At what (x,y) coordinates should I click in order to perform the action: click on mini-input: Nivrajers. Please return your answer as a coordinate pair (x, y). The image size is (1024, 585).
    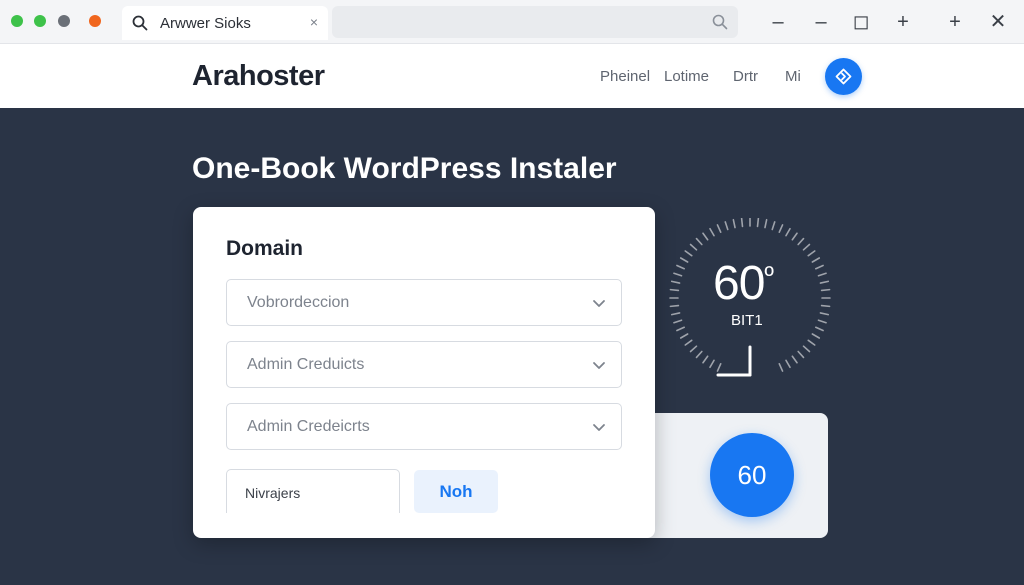
    Looking at the image, I should click on (313, 491).